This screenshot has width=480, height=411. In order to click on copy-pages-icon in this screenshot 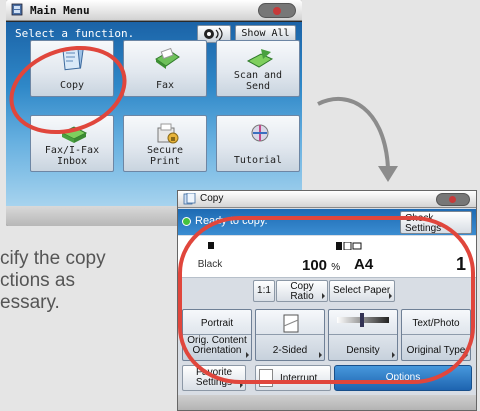, I will do `click(73, 59)`.